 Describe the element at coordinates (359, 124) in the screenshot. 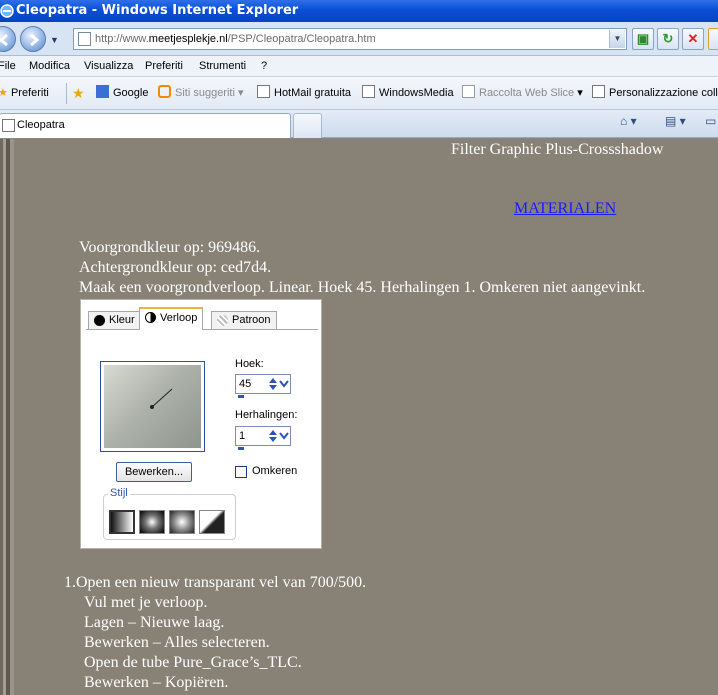

I see `tab-bar: Cleopatra` at that location.